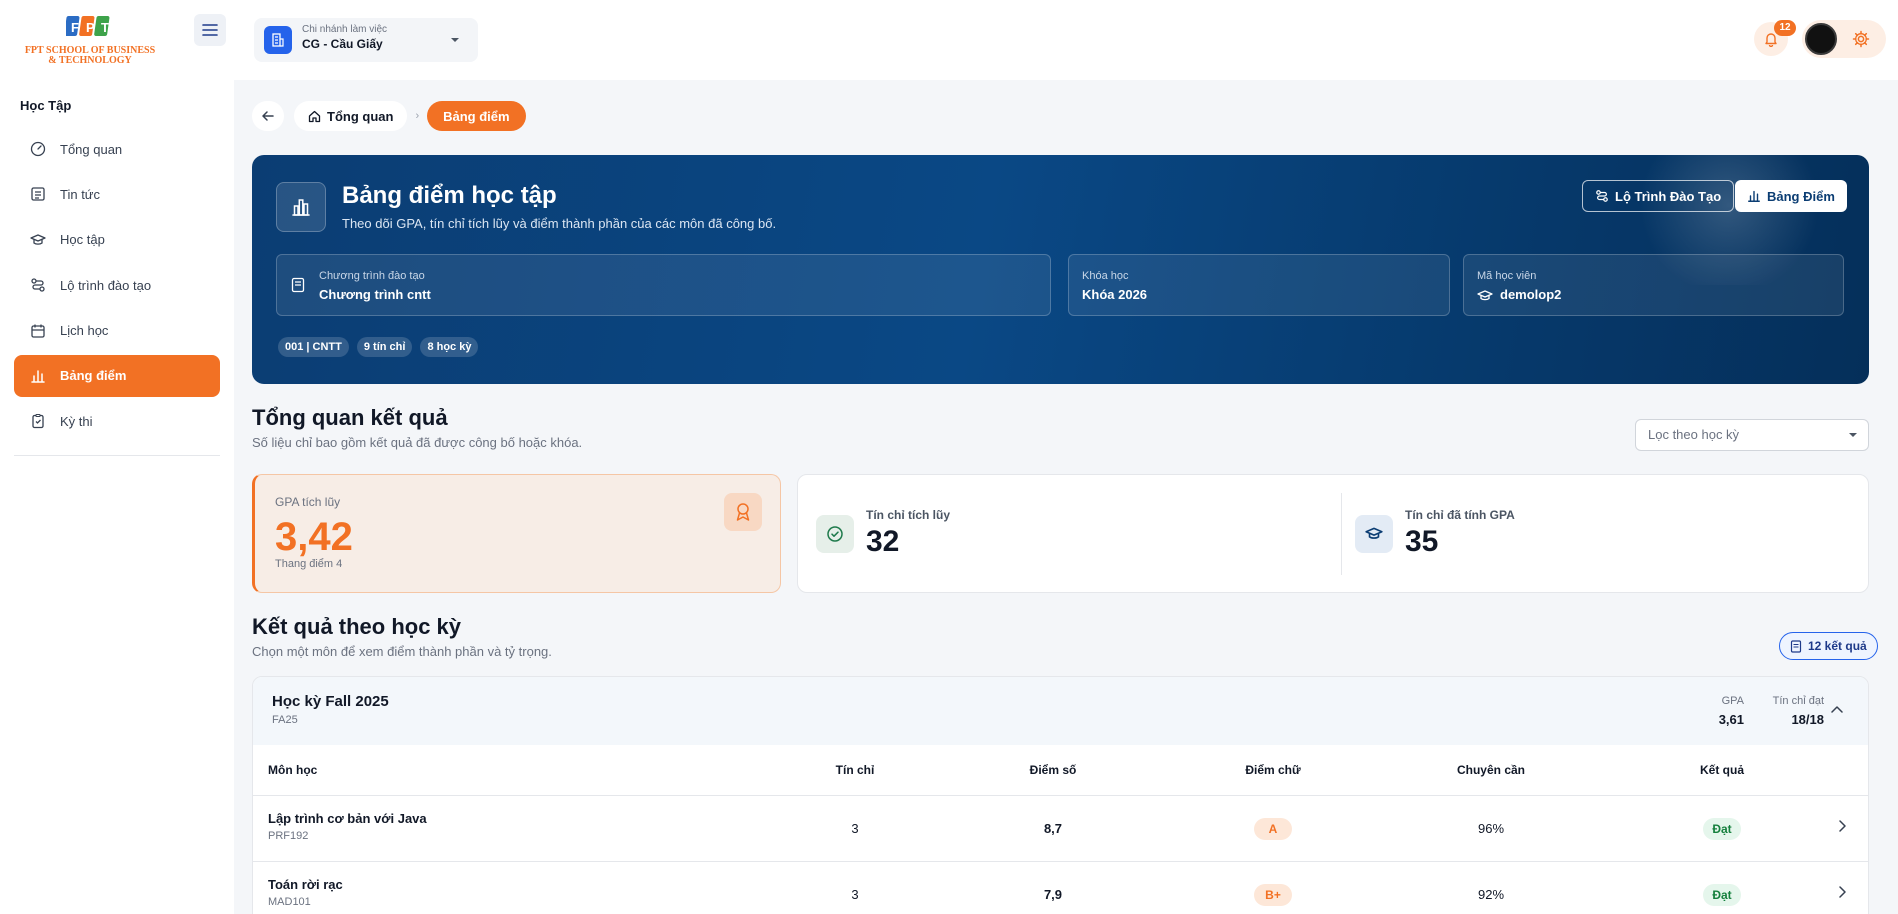 The image size is (1898, 914). What do you see at coordinates (1721, 770) in the screenshot?
I see `col-result: Kết quả` at bounding box center [1721, 770].